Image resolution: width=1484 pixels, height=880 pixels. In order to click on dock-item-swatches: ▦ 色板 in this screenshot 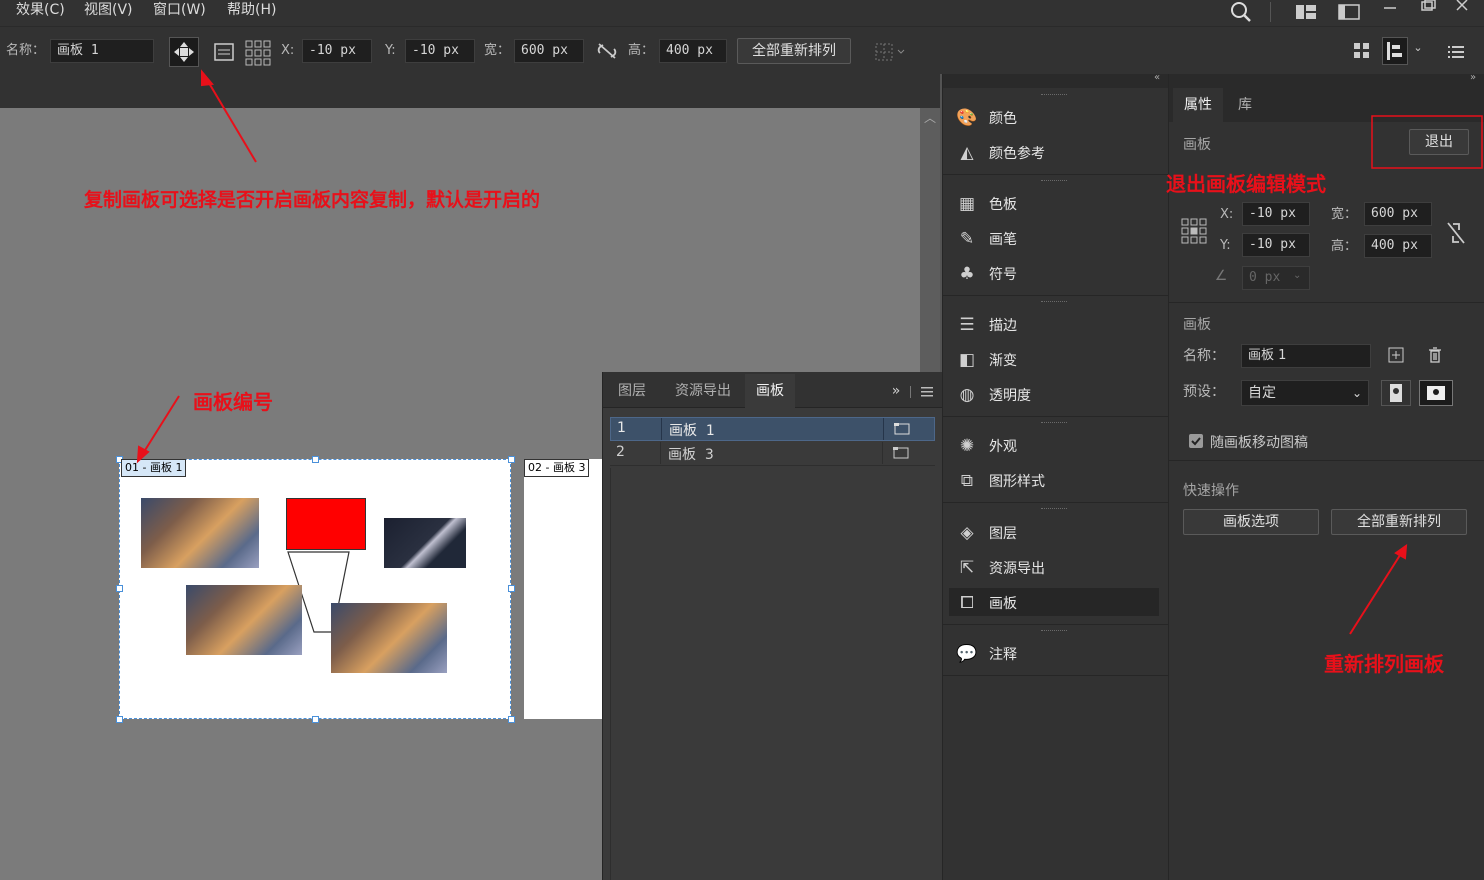, I will do `click(986, 204)`.